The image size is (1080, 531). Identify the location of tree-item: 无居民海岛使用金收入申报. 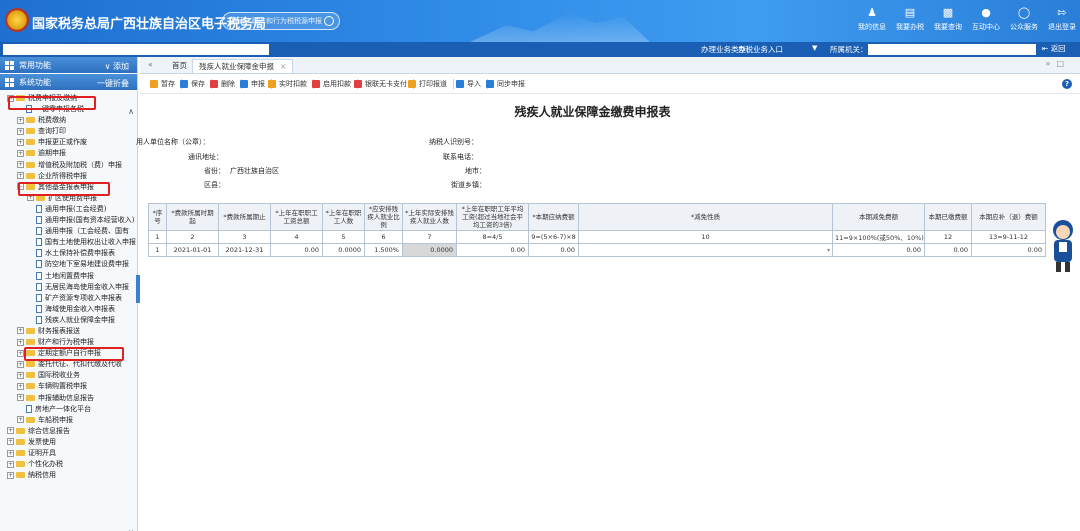
(68, 287).